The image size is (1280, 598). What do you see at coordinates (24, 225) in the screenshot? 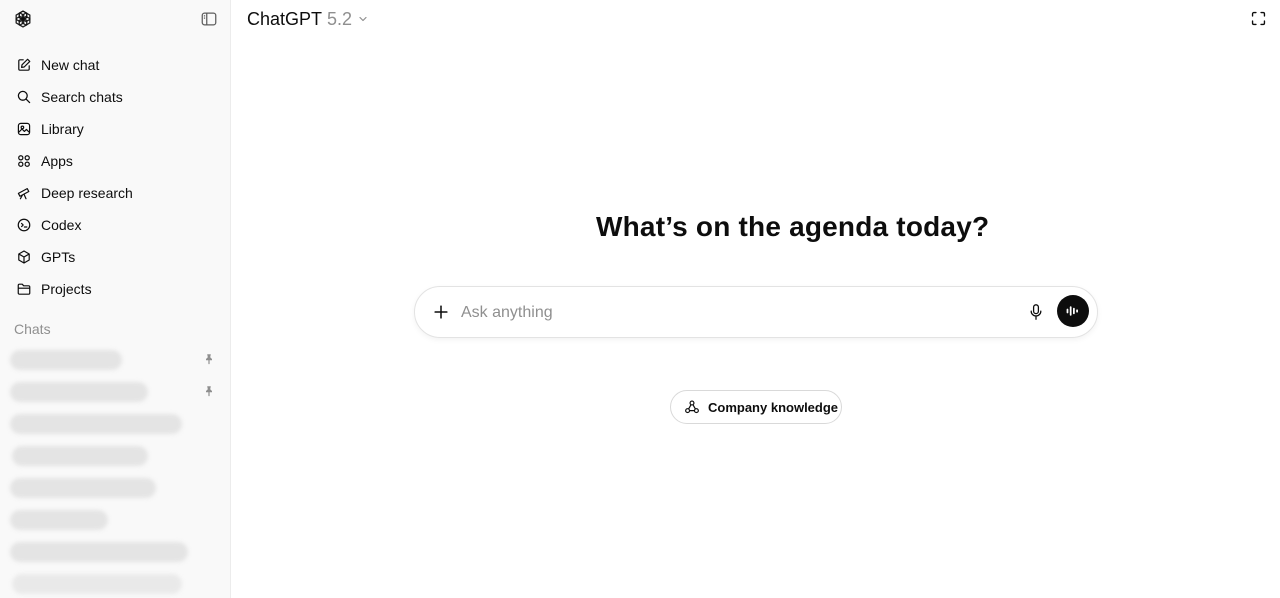
I see `codex-icon` at bounding box center [24, 225].